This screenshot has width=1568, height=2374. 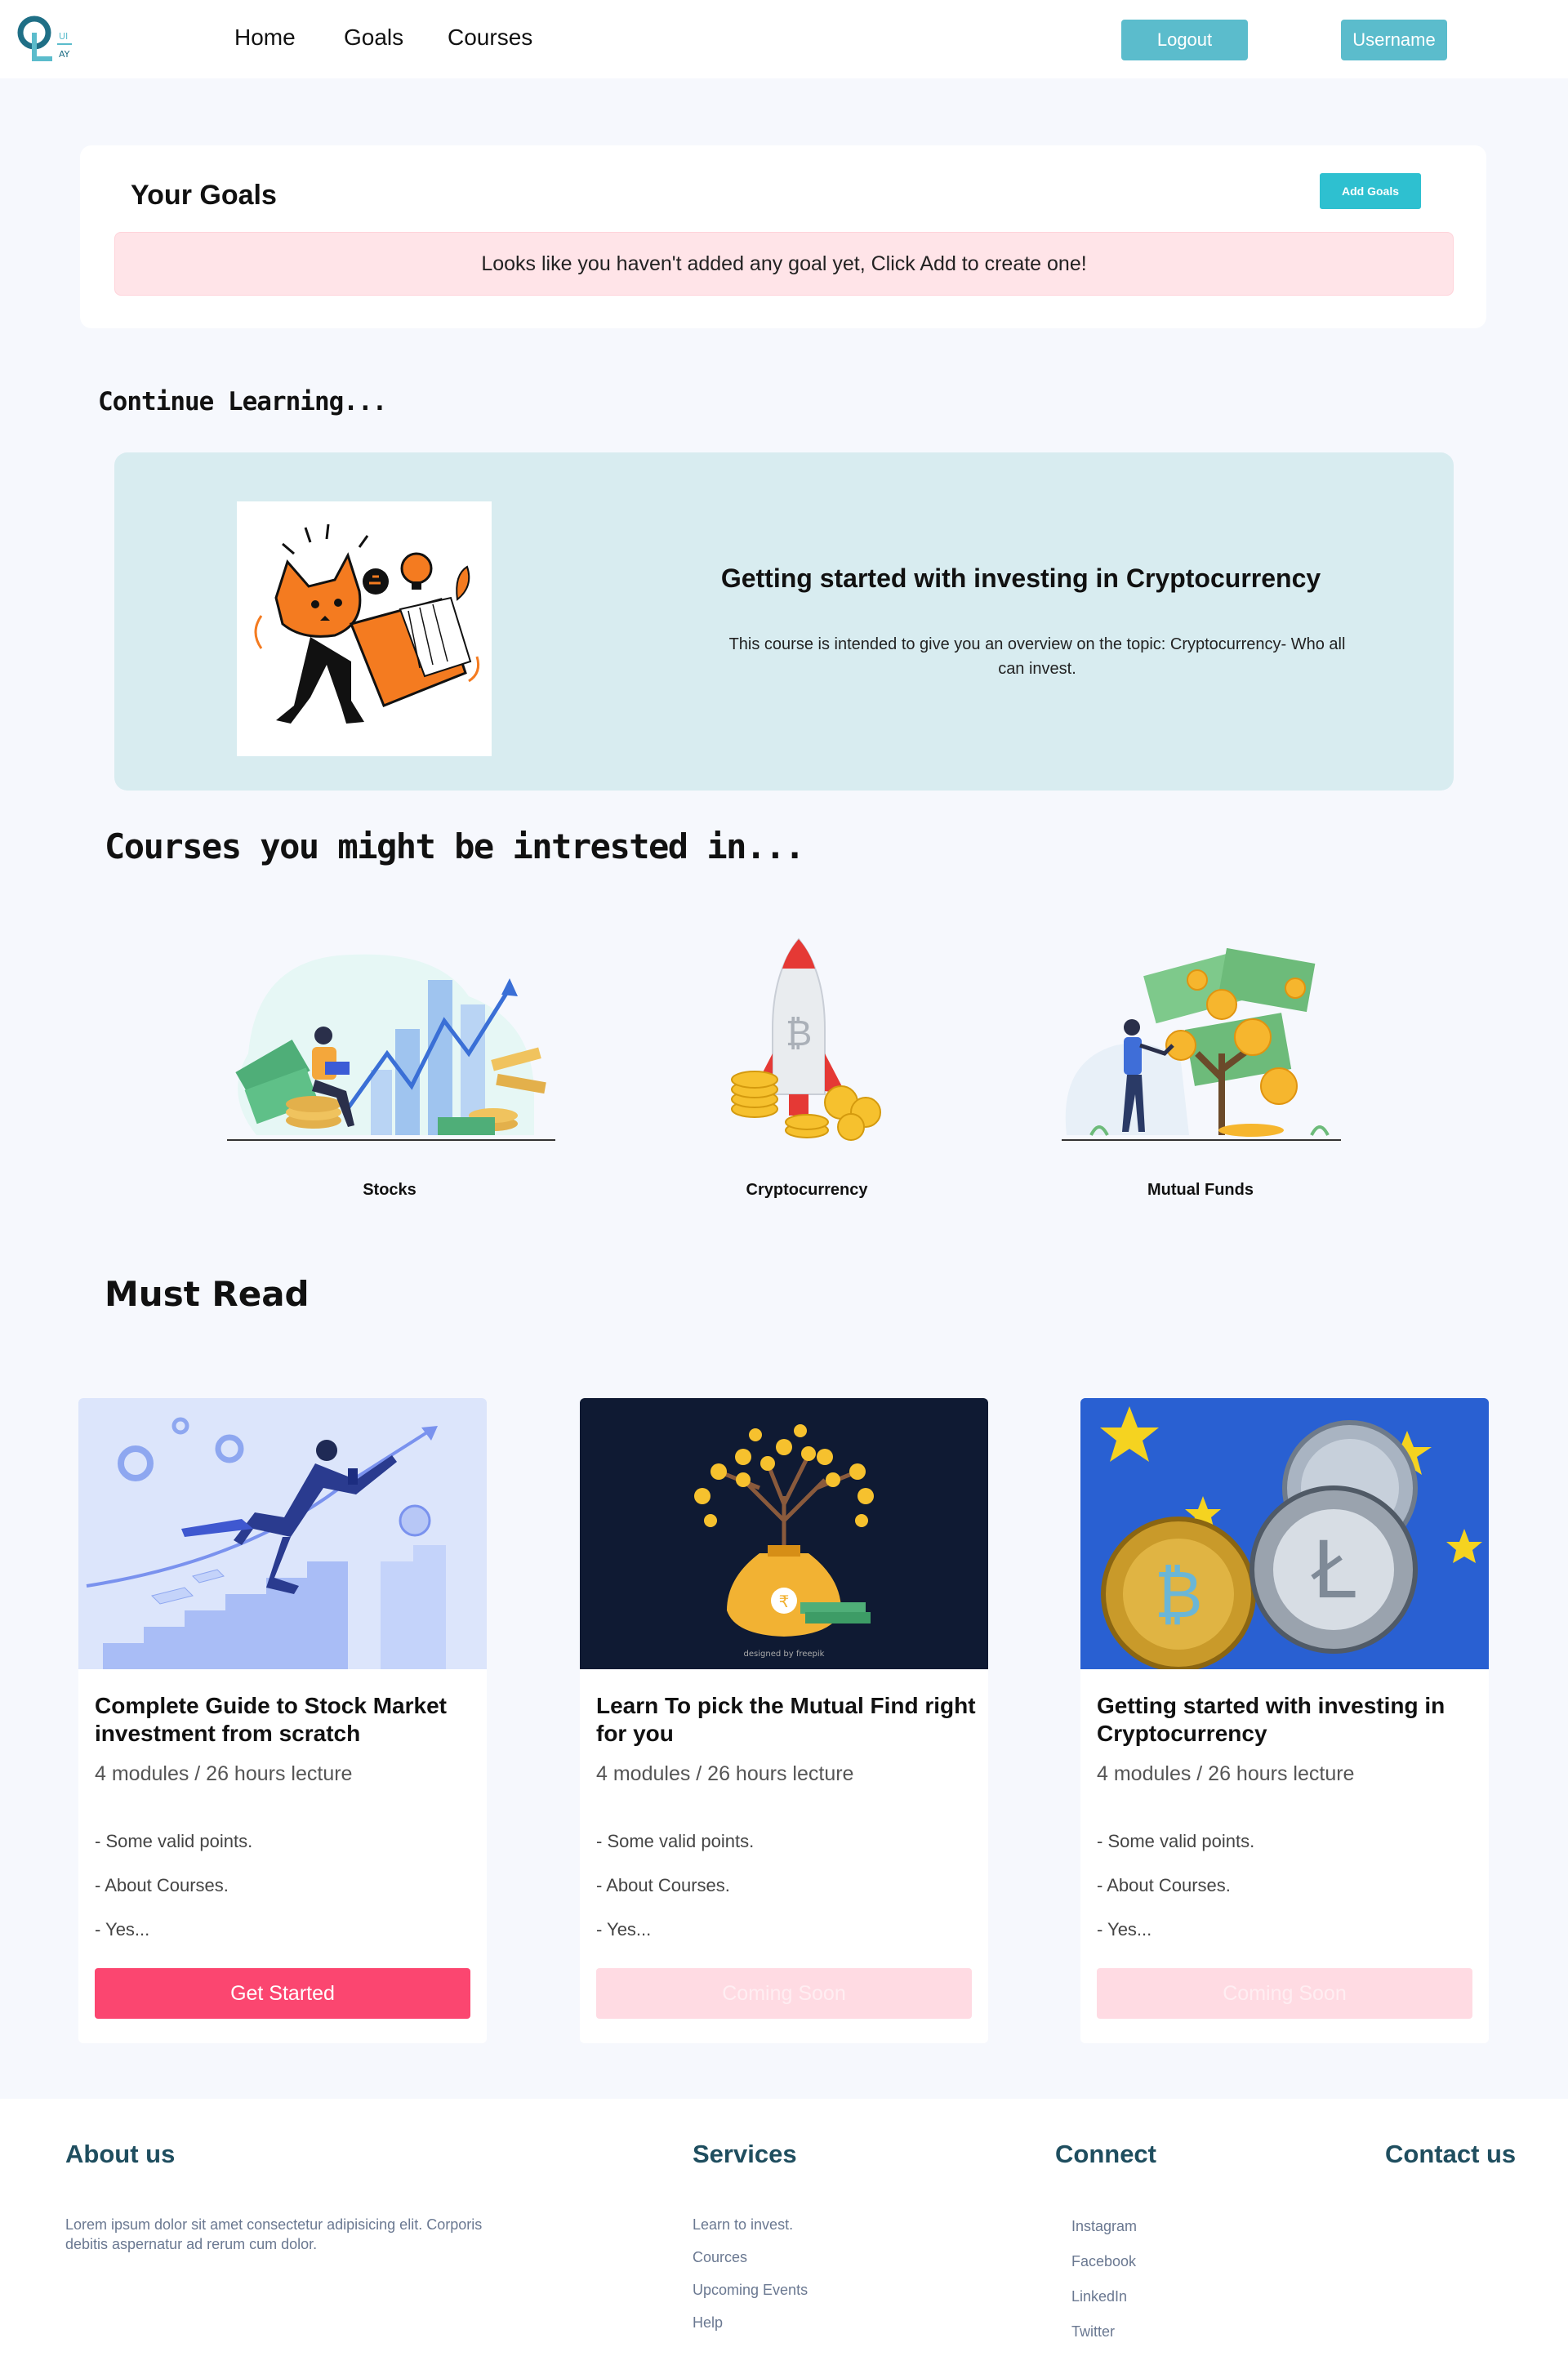 I want to click on footer-connect-heading: Connect, so click(x=1105, y=2154).